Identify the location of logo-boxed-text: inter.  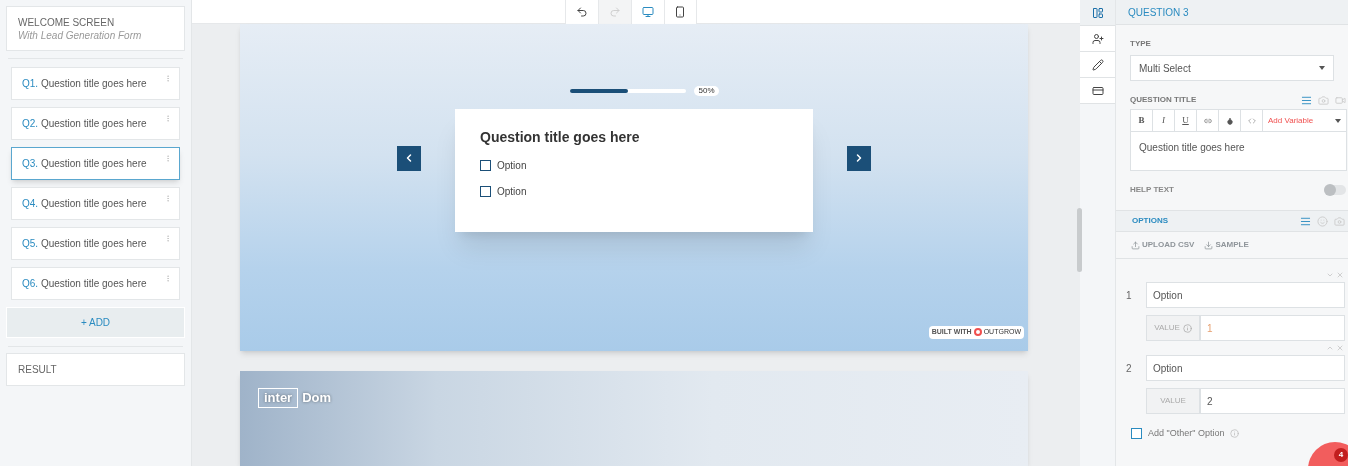
(278, 397).